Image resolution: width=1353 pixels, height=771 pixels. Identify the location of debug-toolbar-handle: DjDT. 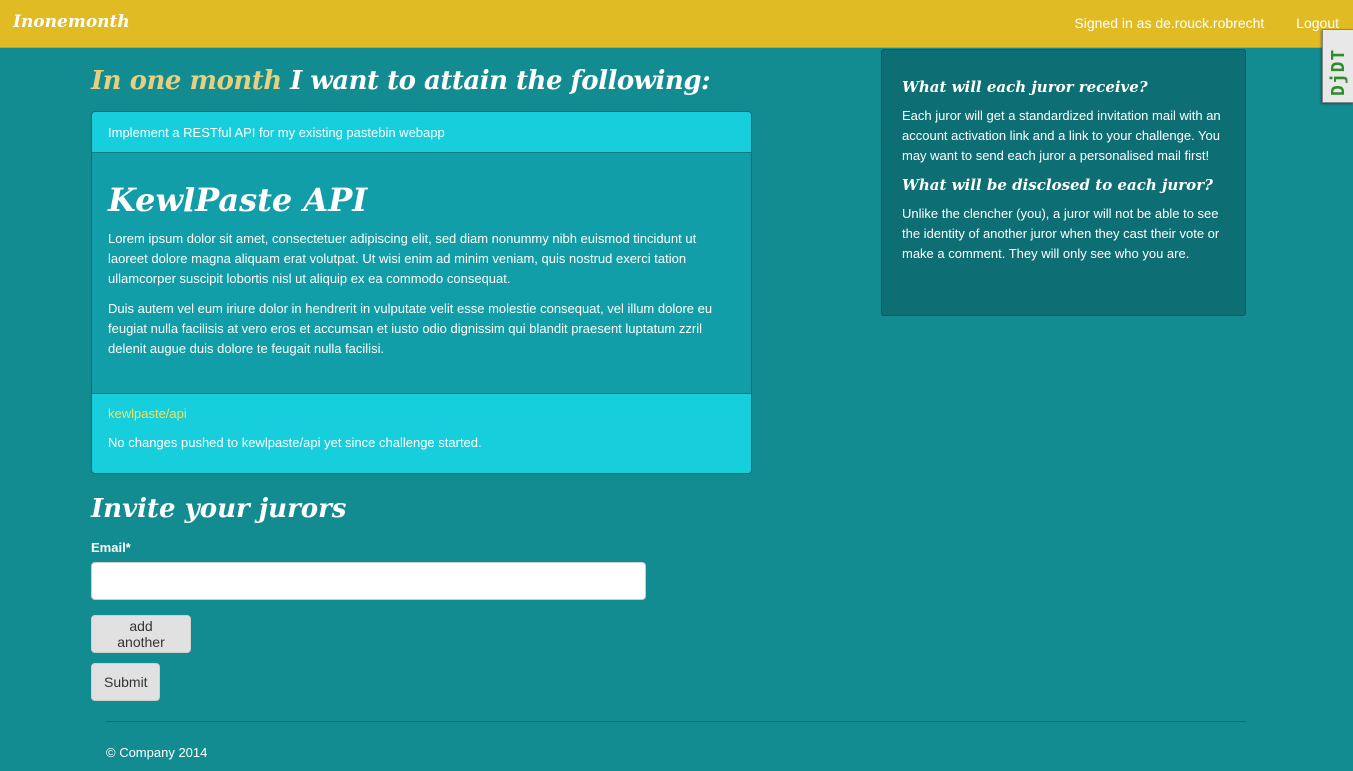
(1337, 66).